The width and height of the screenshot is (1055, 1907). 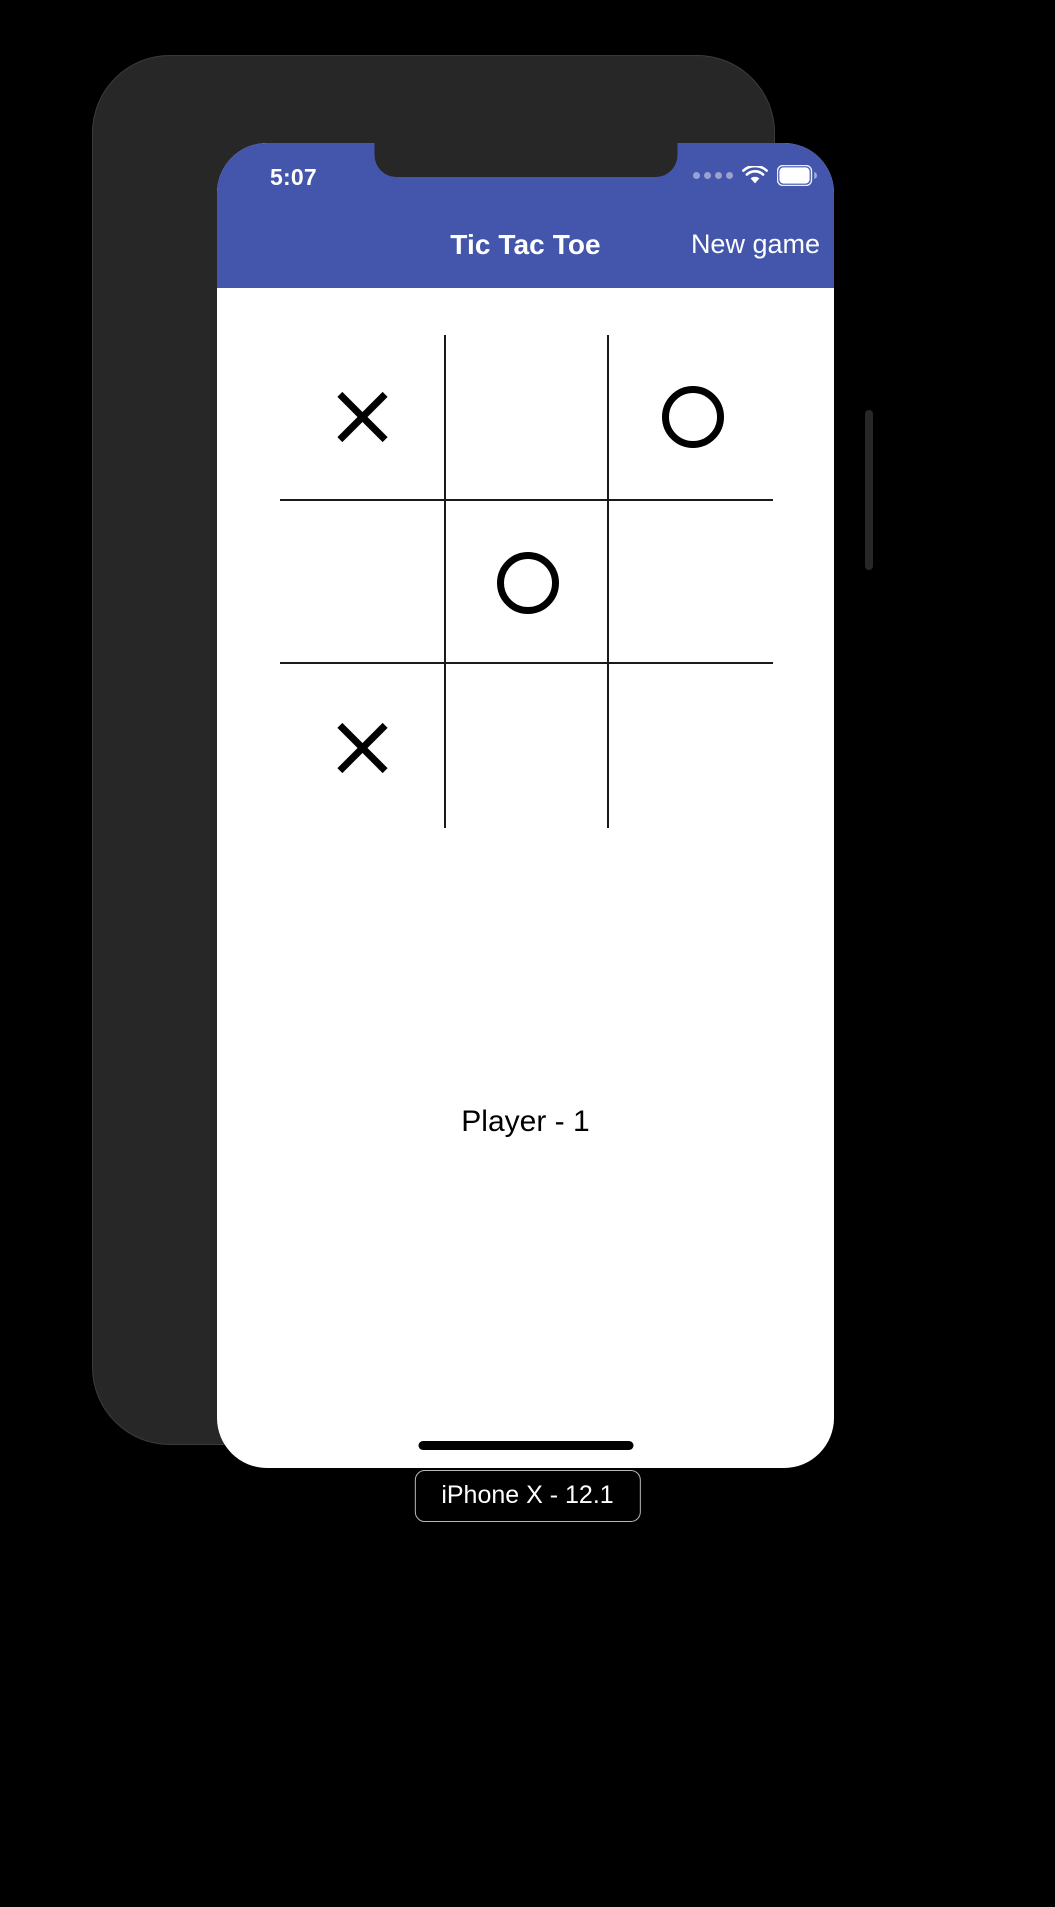 I want to click on battery-full-icon, so click(x=797, y=175).